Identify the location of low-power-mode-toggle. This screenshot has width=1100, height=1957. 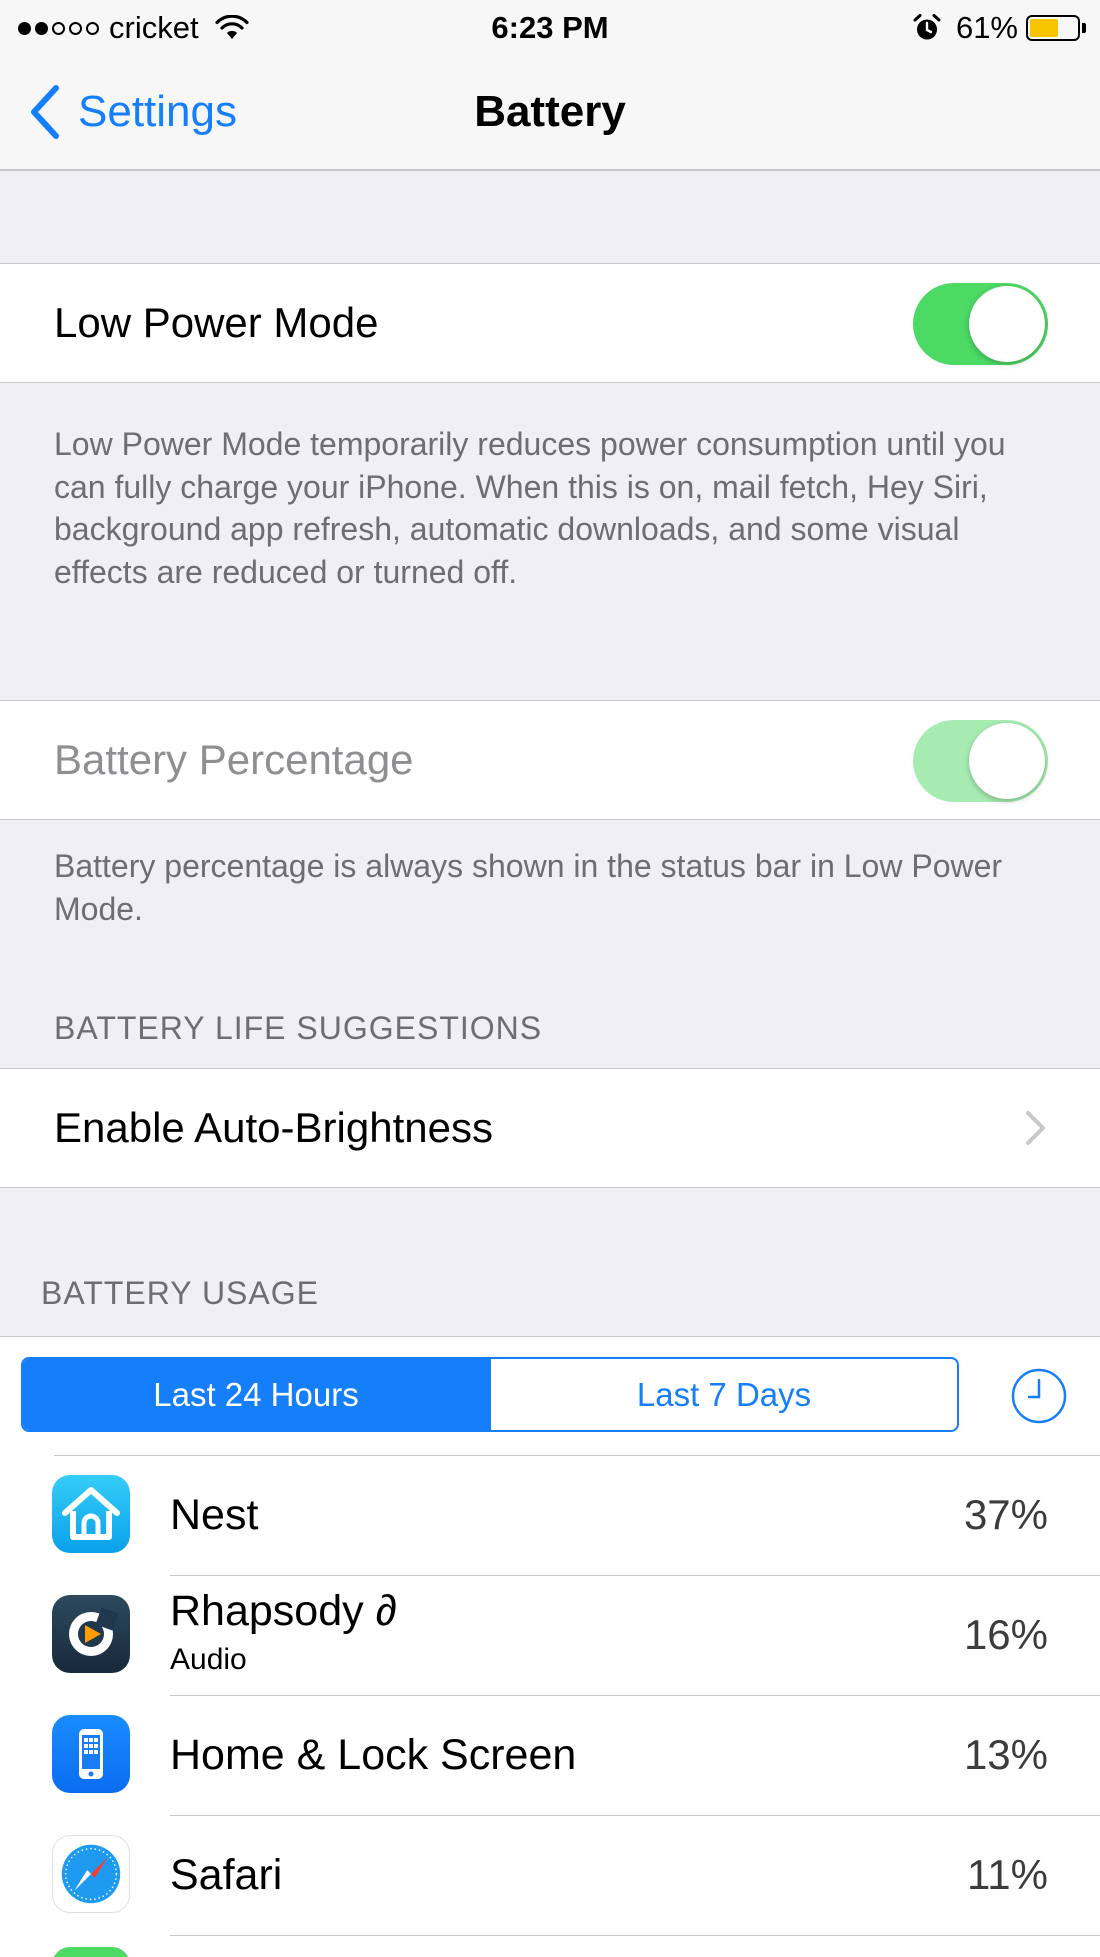
(980, 324).